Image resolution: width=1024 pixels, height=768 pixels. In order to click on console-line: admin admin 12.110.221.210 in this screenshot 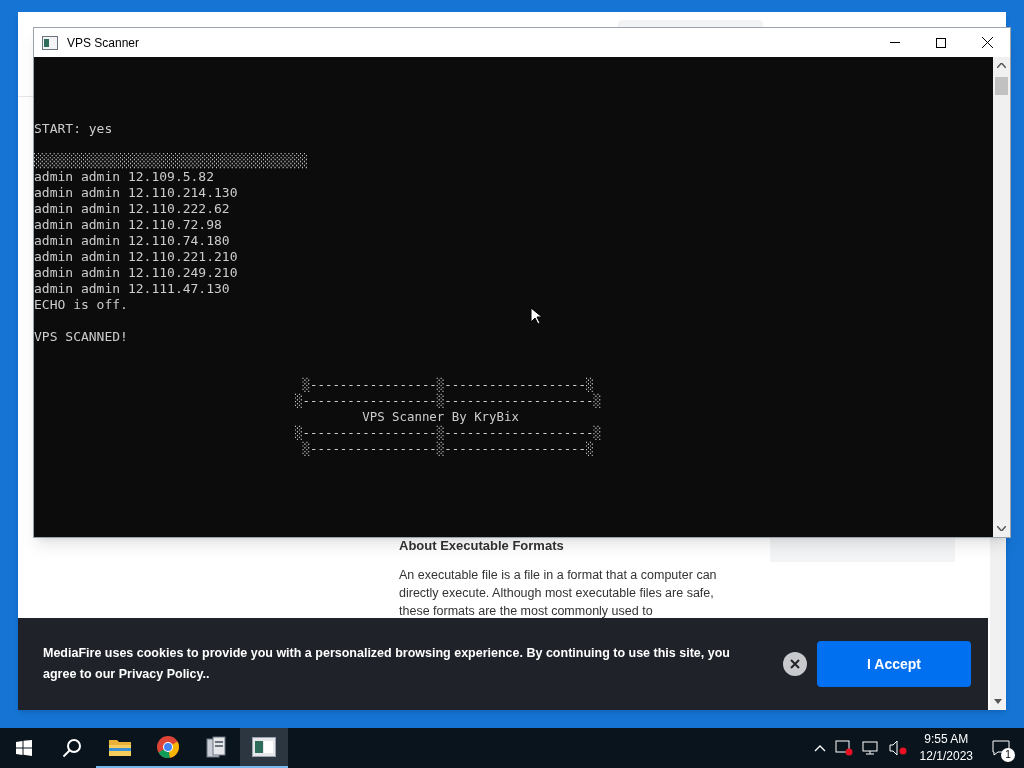, I will do `click(136, 257)`.